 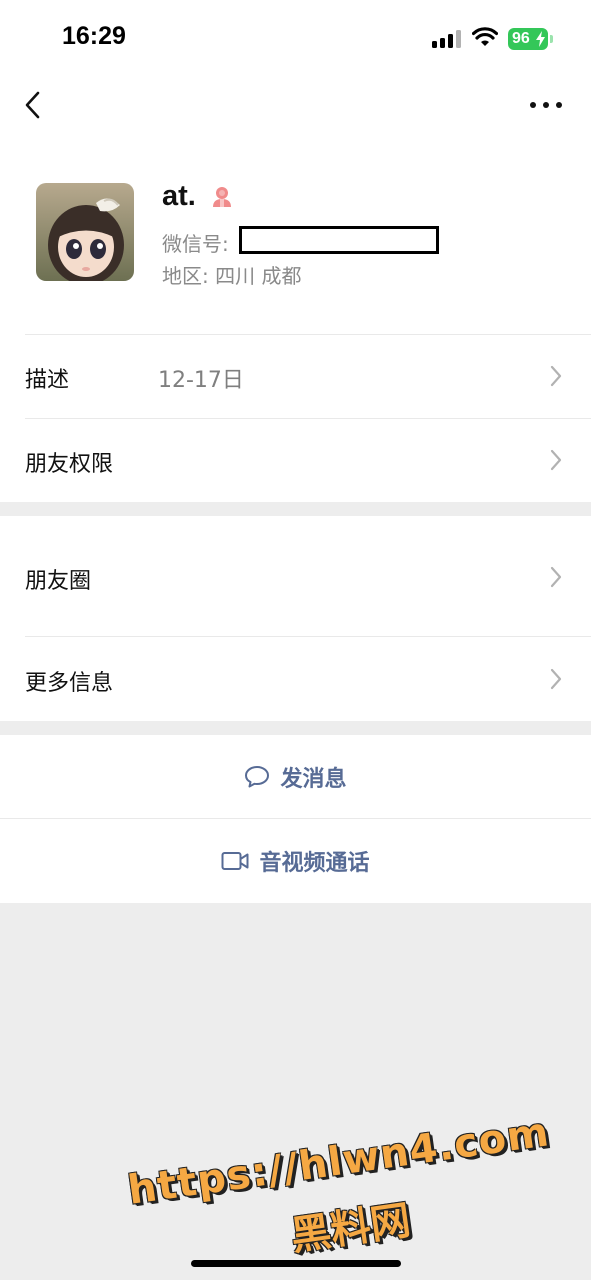 I want to click on home-indicator, so click(x=296, y=1263).